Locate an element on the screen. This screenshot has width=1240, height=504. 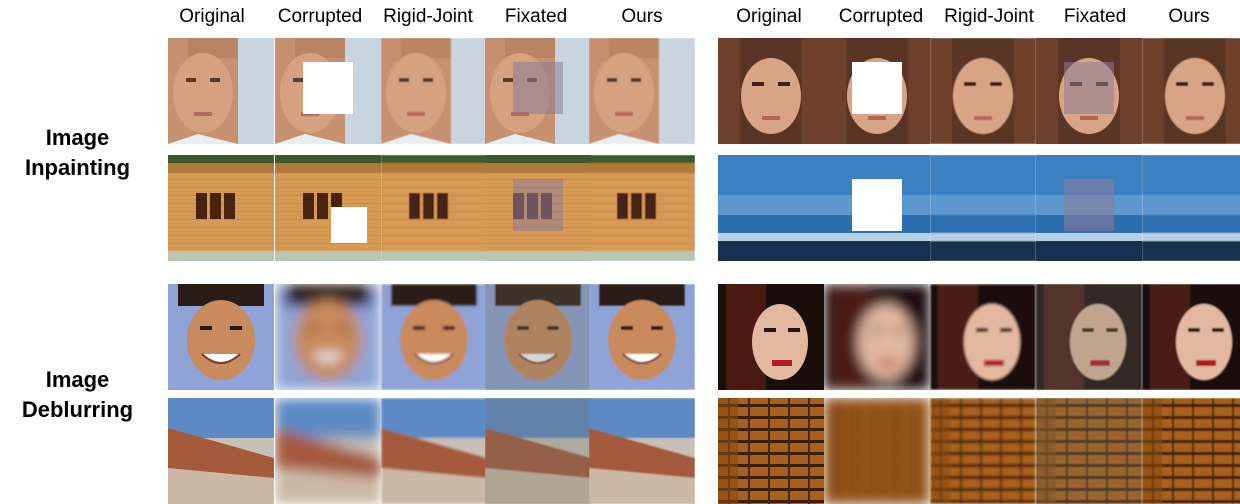
col-label-fixated-right: Fixated is located at coordinates (1095, 16).